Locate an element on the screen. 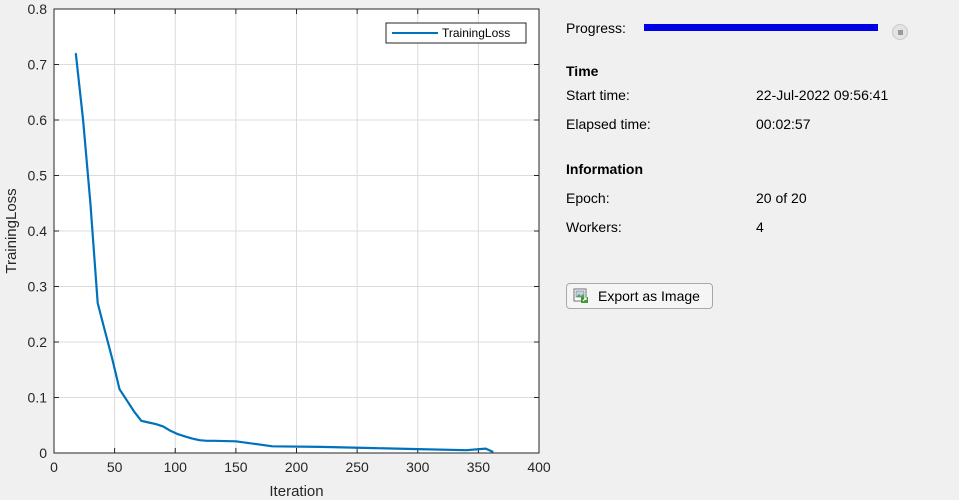 Image resolution: width=959 pixels, height=500 pixels. start-time-label: Start time: is located at coordinates (598, 95).